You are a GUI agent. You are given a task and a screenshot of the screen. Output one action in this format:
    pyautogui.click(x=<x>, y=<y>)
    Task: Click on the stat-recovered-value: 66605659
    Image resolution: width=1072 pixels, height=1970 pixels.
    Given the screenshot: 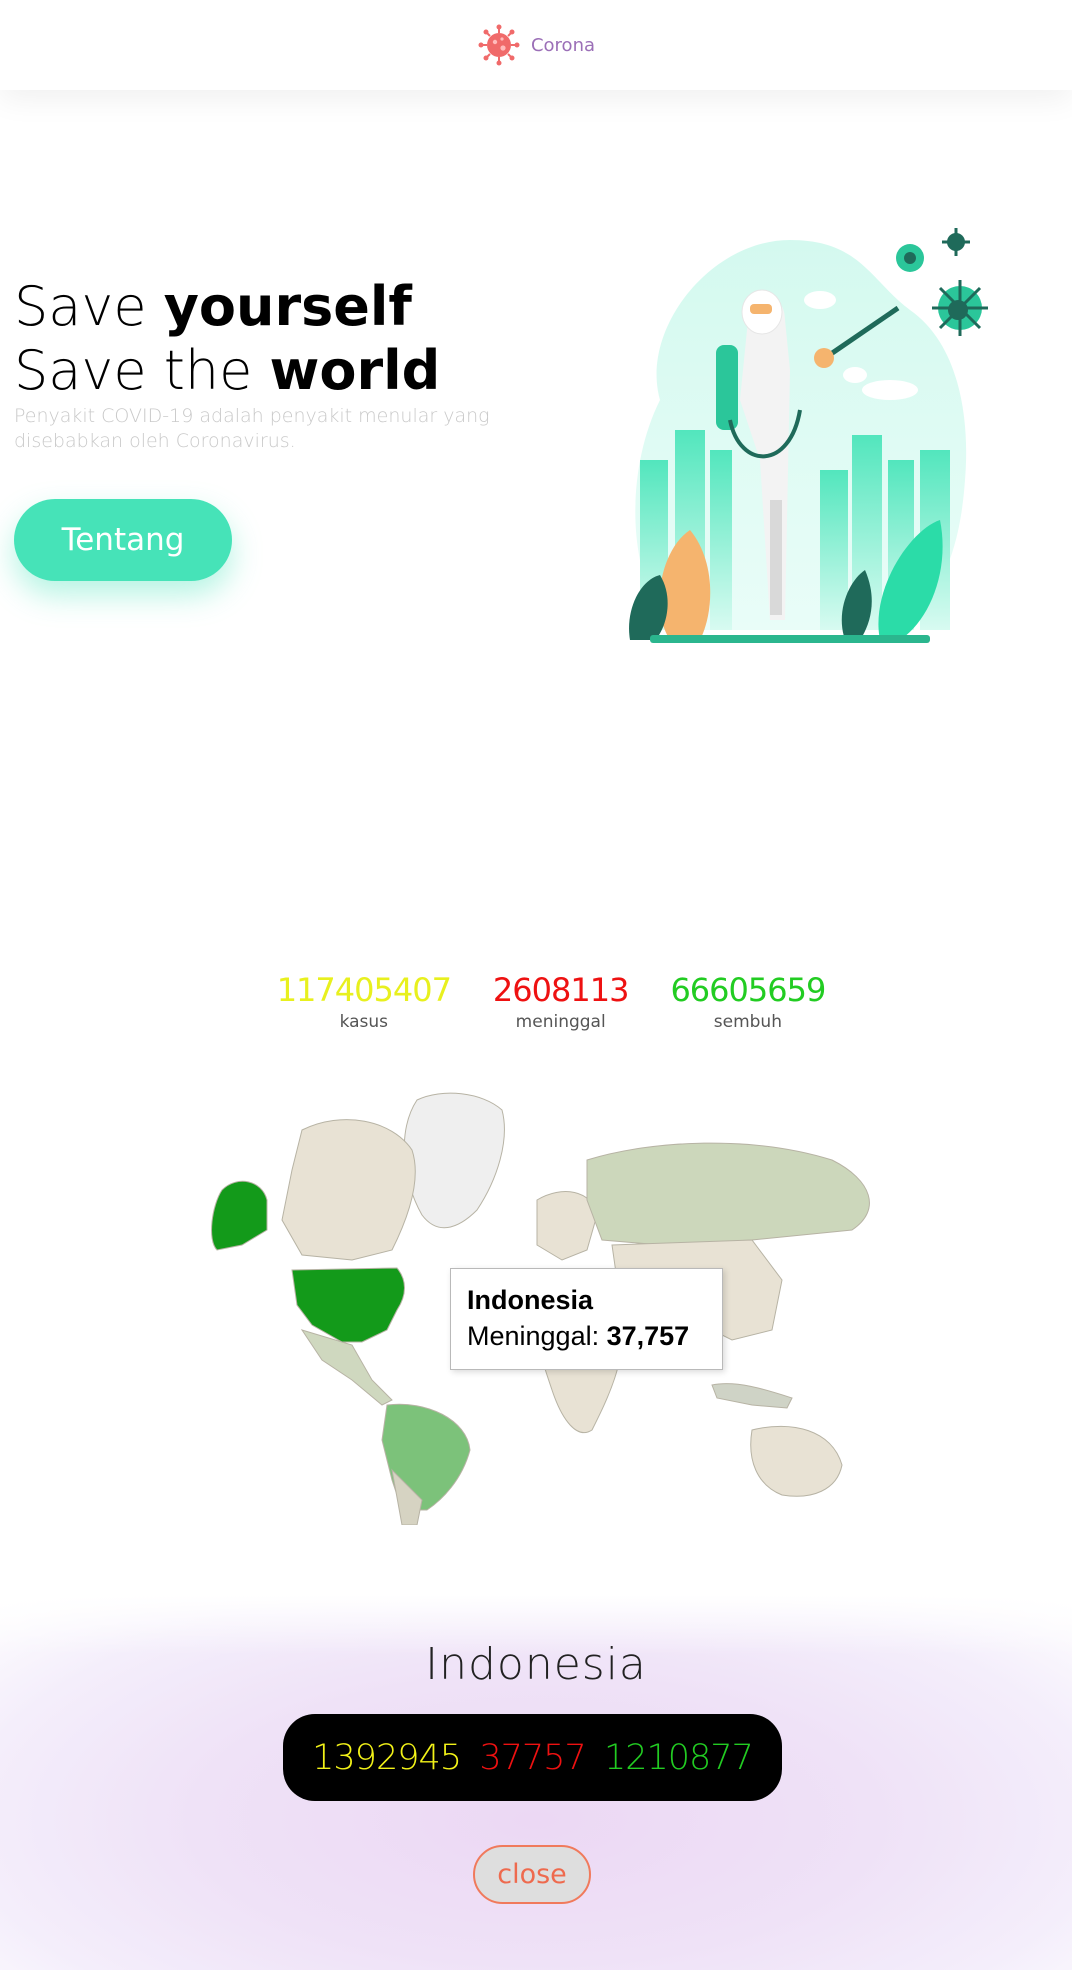 What is the action you would take?
    pyautogui.click(x=748, y=990)
    